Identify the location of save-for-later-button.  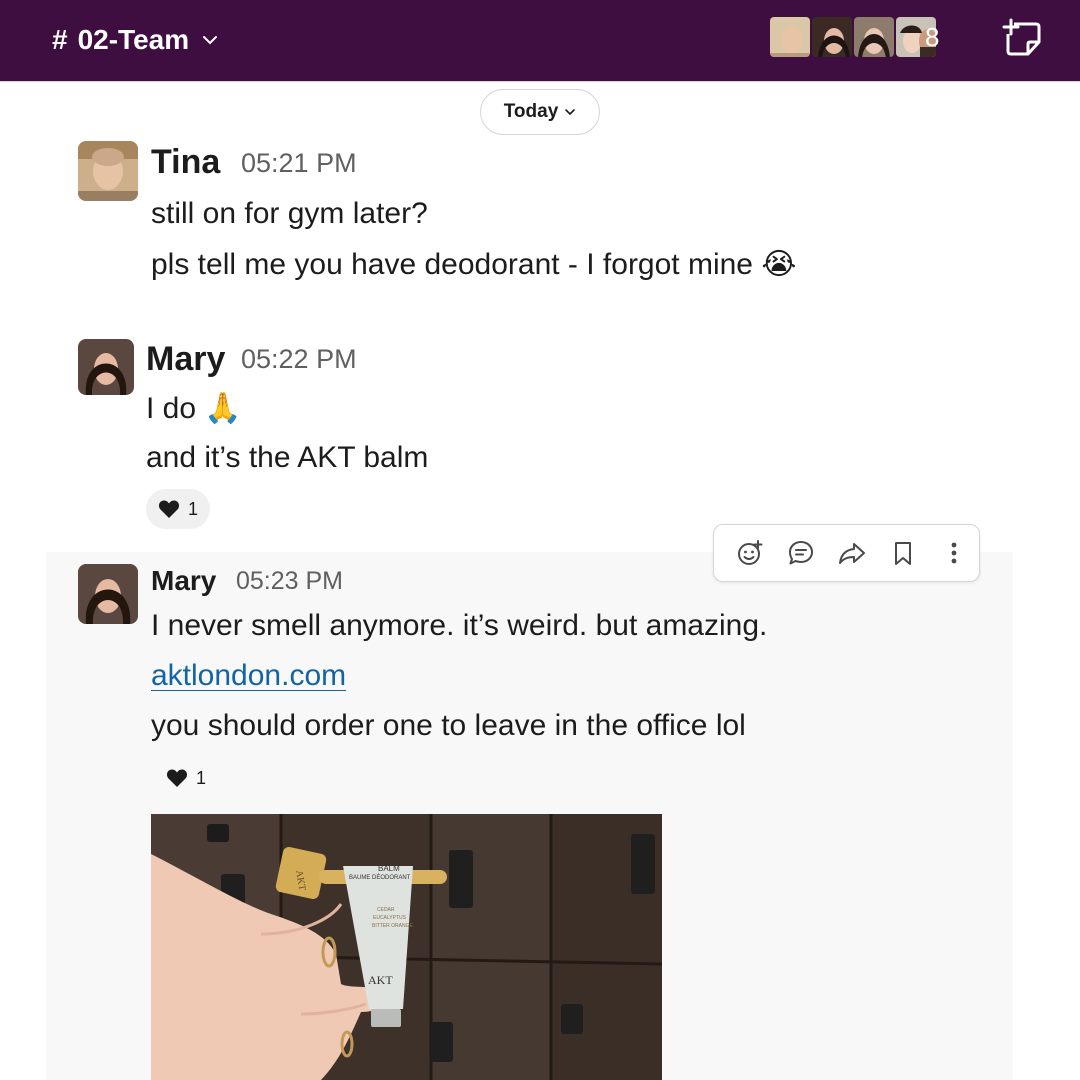
(902, 553).